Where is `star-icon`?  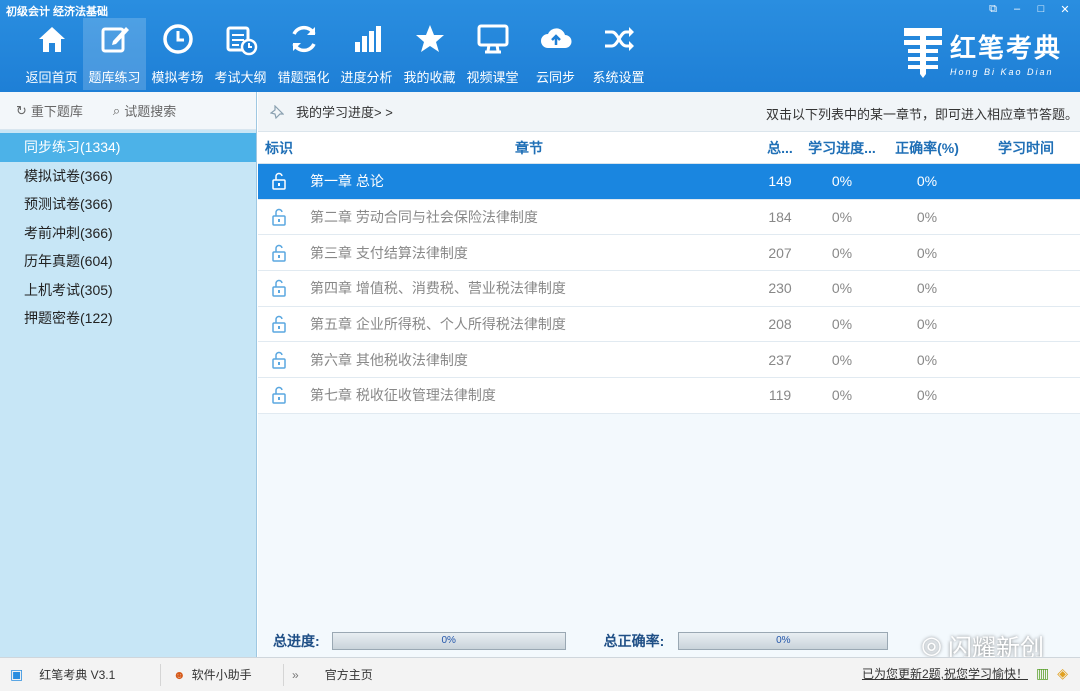
star-icon is located at coordinates (429, 38).